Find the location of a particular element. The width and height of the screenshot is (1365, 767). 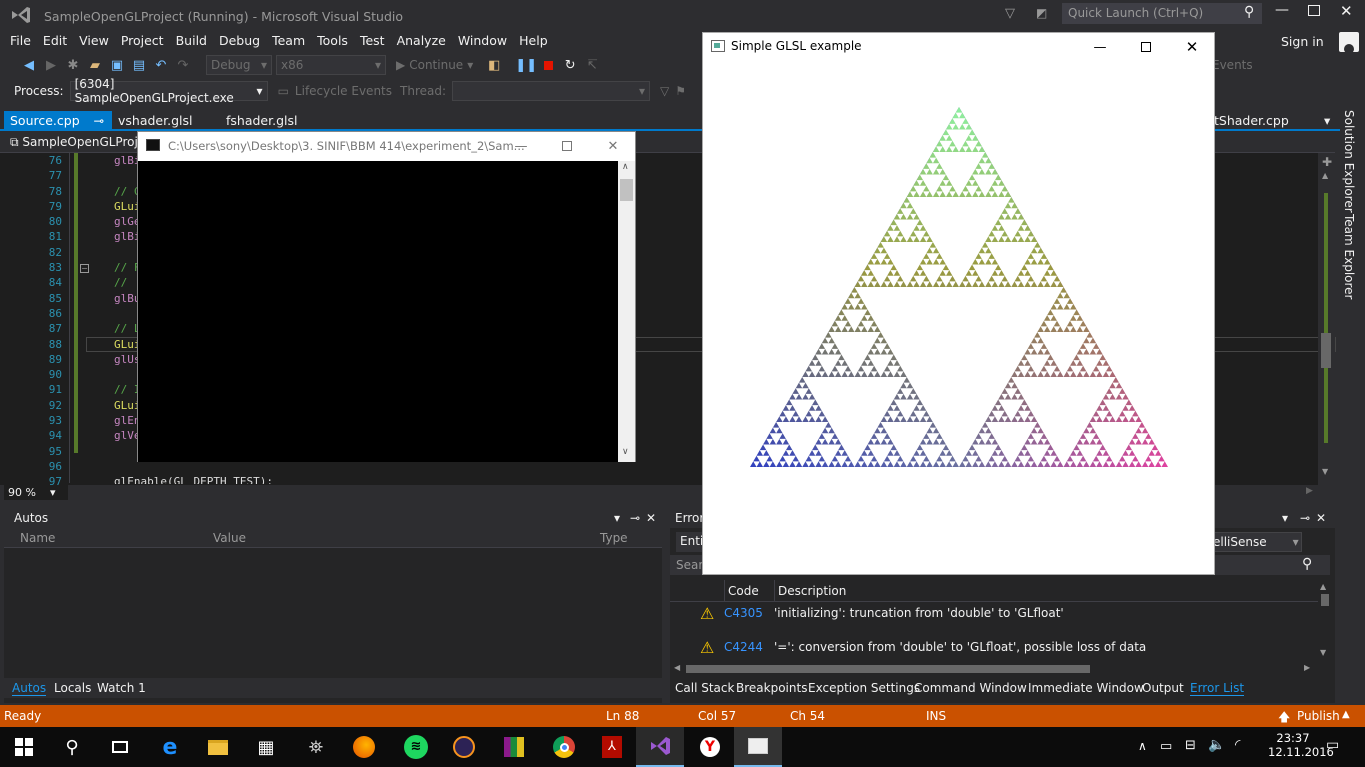

menu-test: Test is located at coordinates (372, 41).